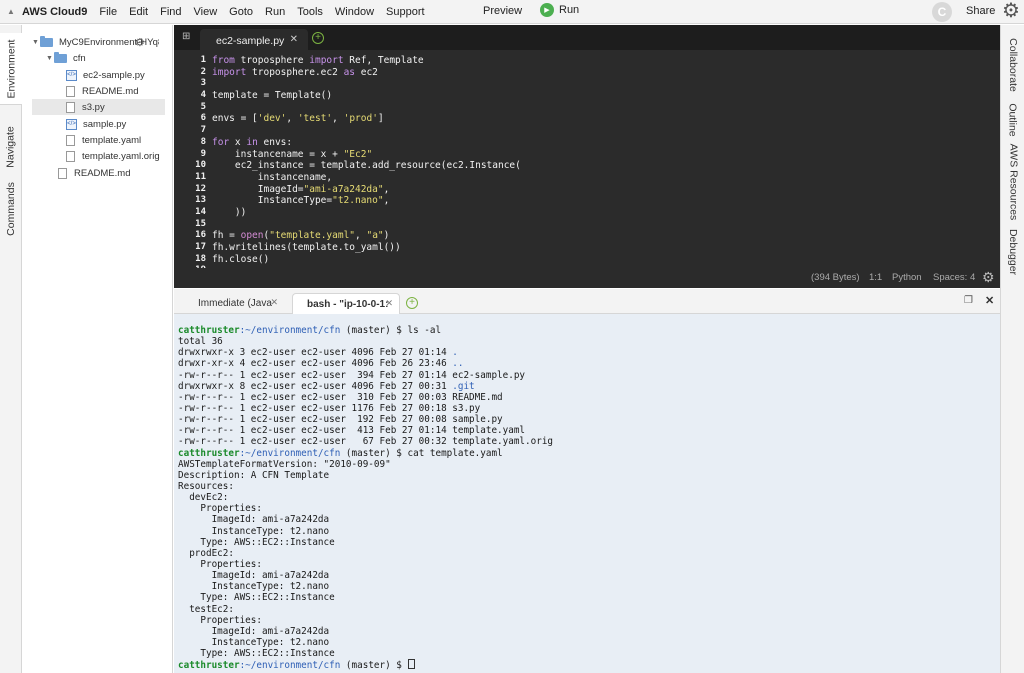 This screenshot has width=1024, height=673. I want to click on line-number: 3, so click(203, 83).